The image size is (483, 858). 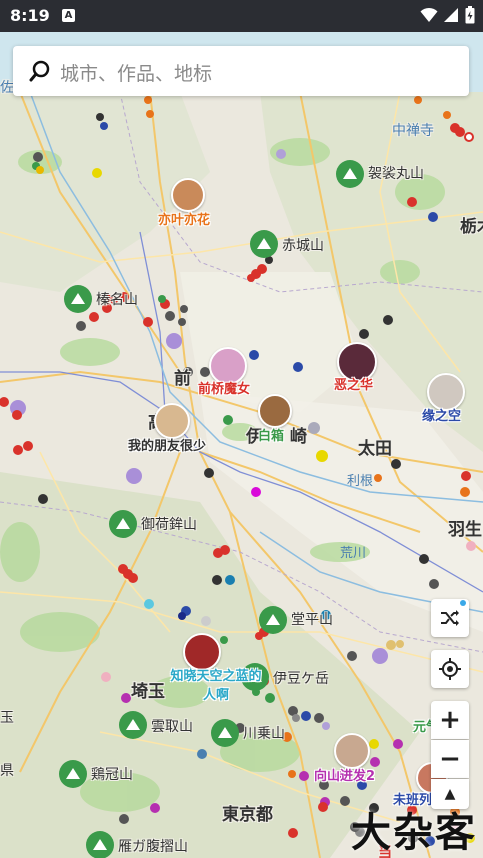 I want to click on zoom-out-button: −, so click(x=450, y=759).